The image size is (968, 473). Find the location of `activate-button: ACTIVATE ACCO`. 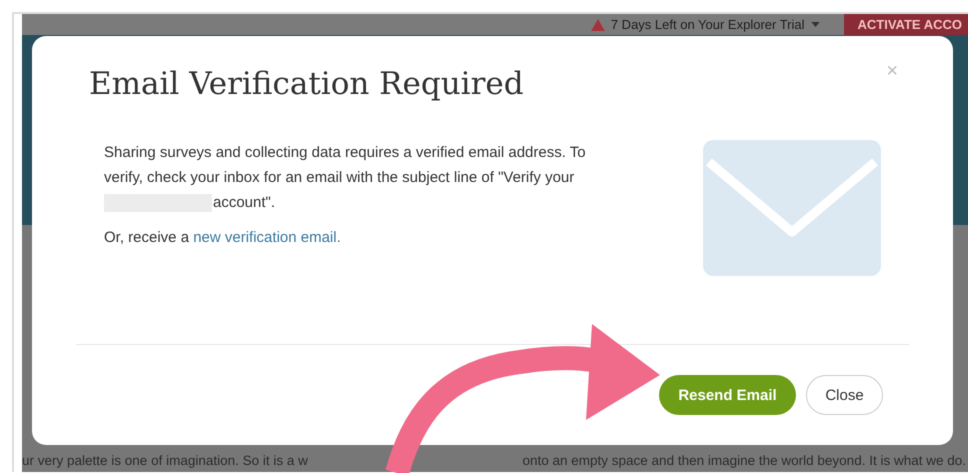

activate-button: ACTIVATE ACCO is located at coordinates (906, 24).